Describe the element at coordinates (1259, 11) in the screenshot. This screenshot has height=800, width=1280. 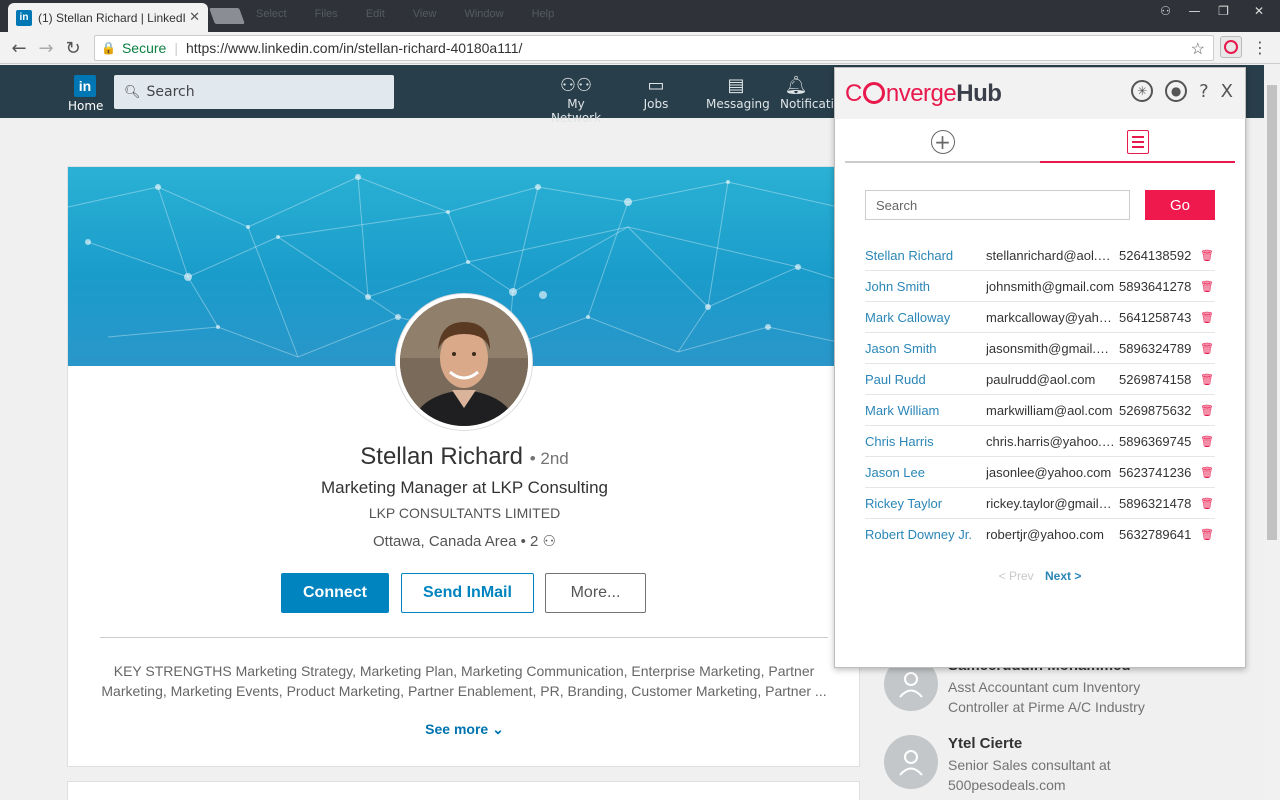
I see `window-close-icon: ✕` at that location.